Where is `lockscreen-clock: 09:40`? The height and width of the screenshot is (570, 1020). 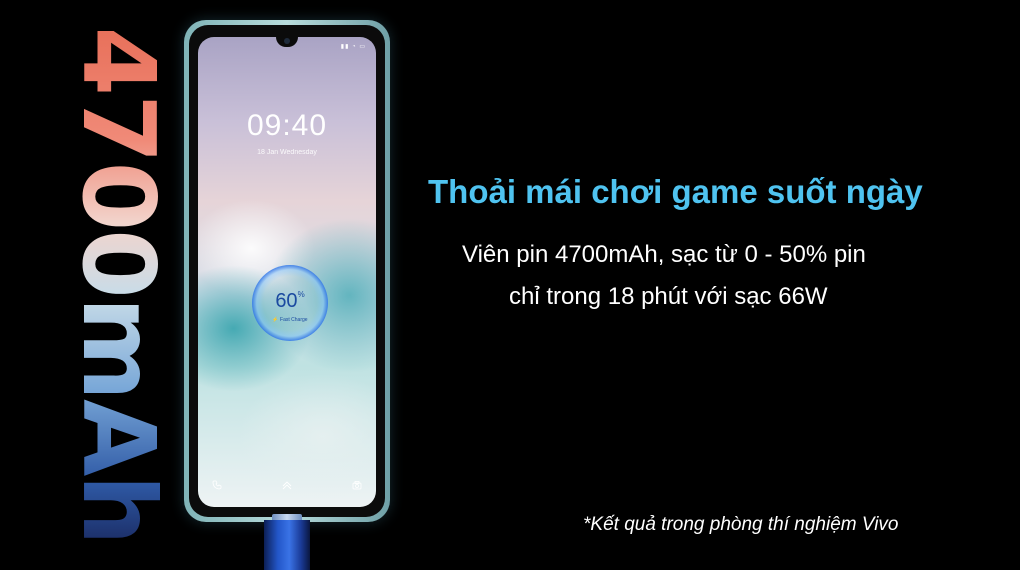 lockscreen-clock: 09:40 is located at coordinates (287, 125).